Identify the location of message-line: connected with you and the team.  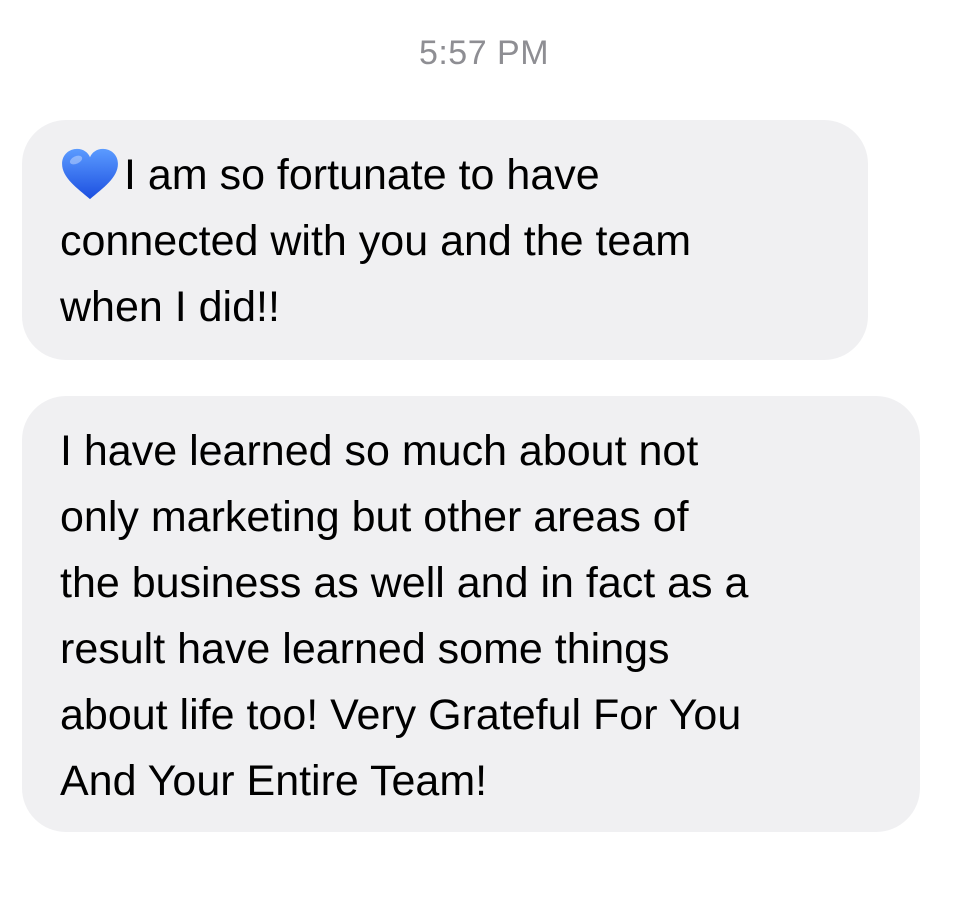
(376, 241).